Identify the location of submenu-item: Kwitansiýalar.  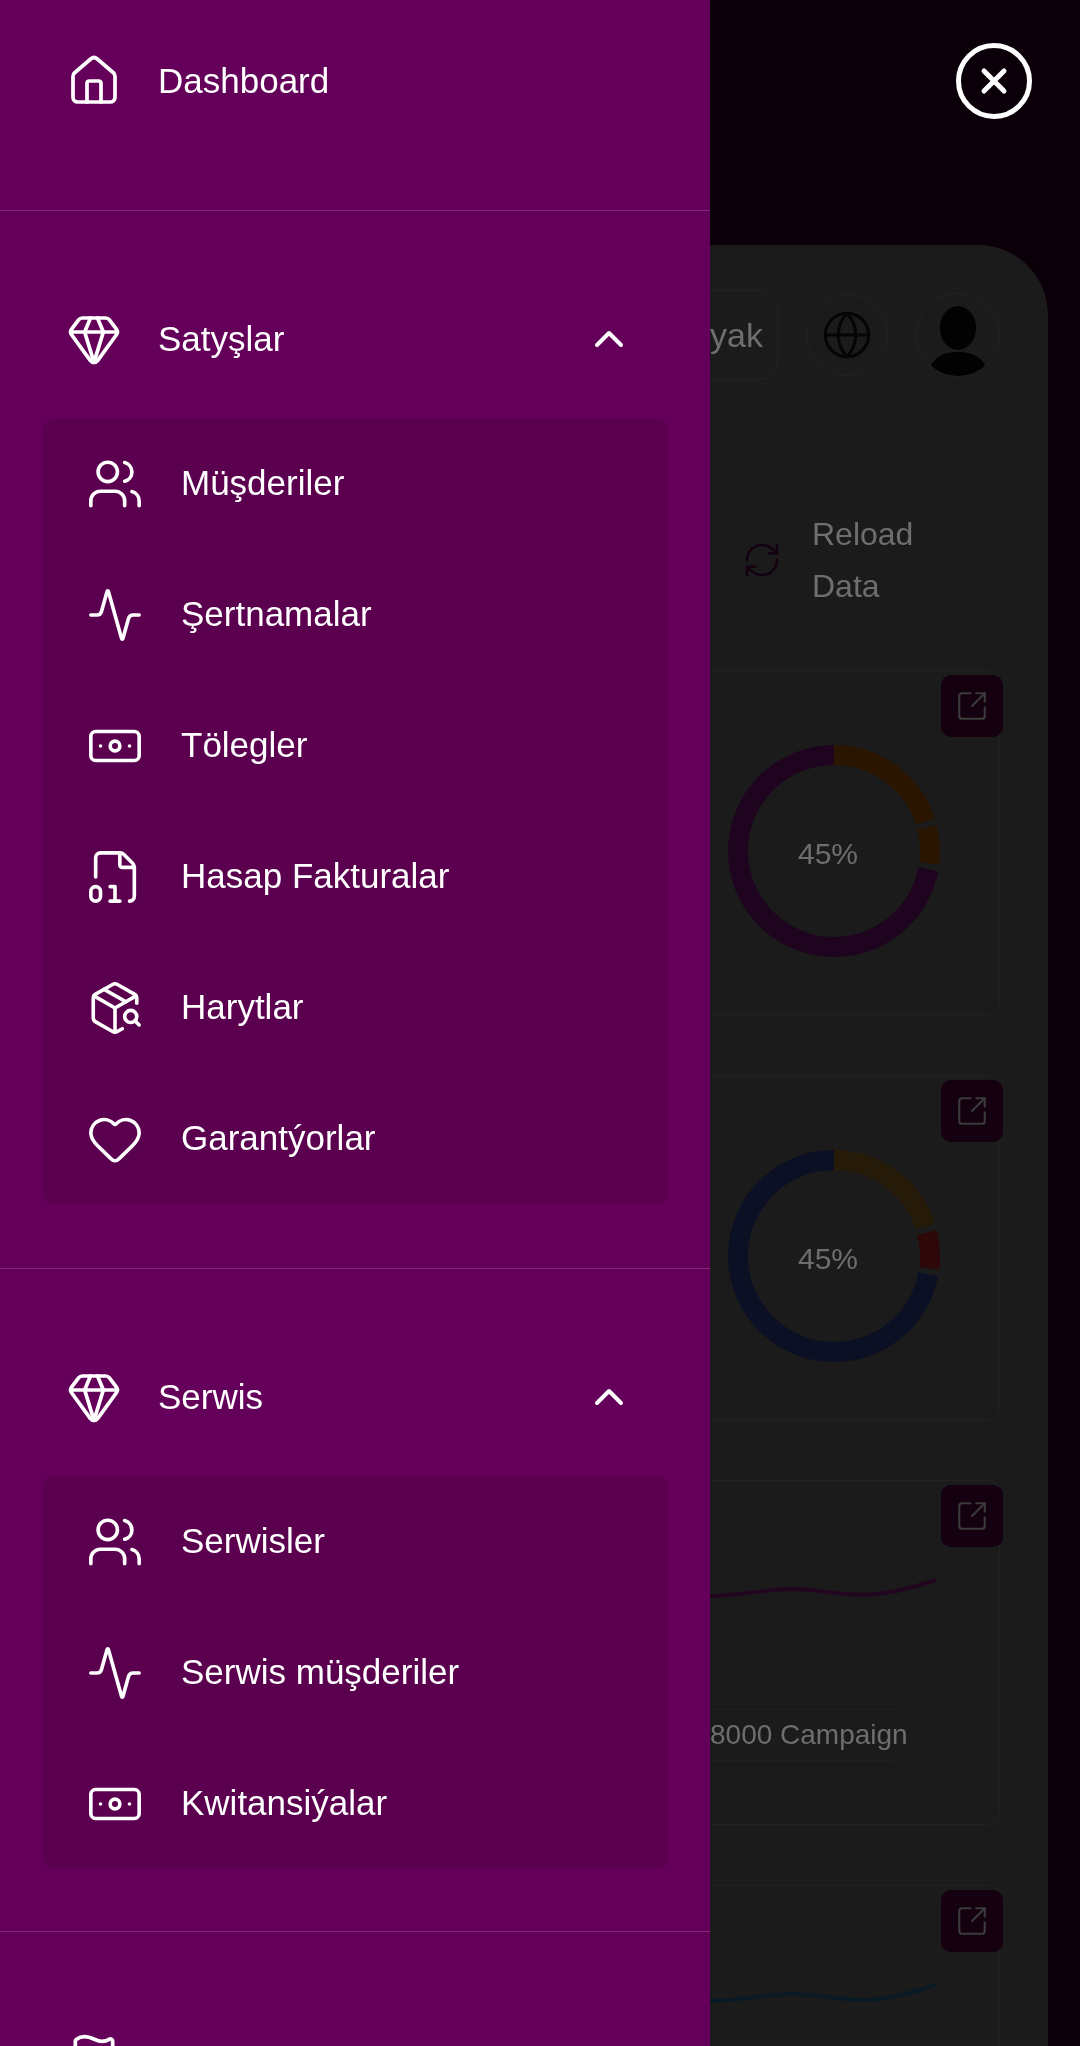
(355, 1803).